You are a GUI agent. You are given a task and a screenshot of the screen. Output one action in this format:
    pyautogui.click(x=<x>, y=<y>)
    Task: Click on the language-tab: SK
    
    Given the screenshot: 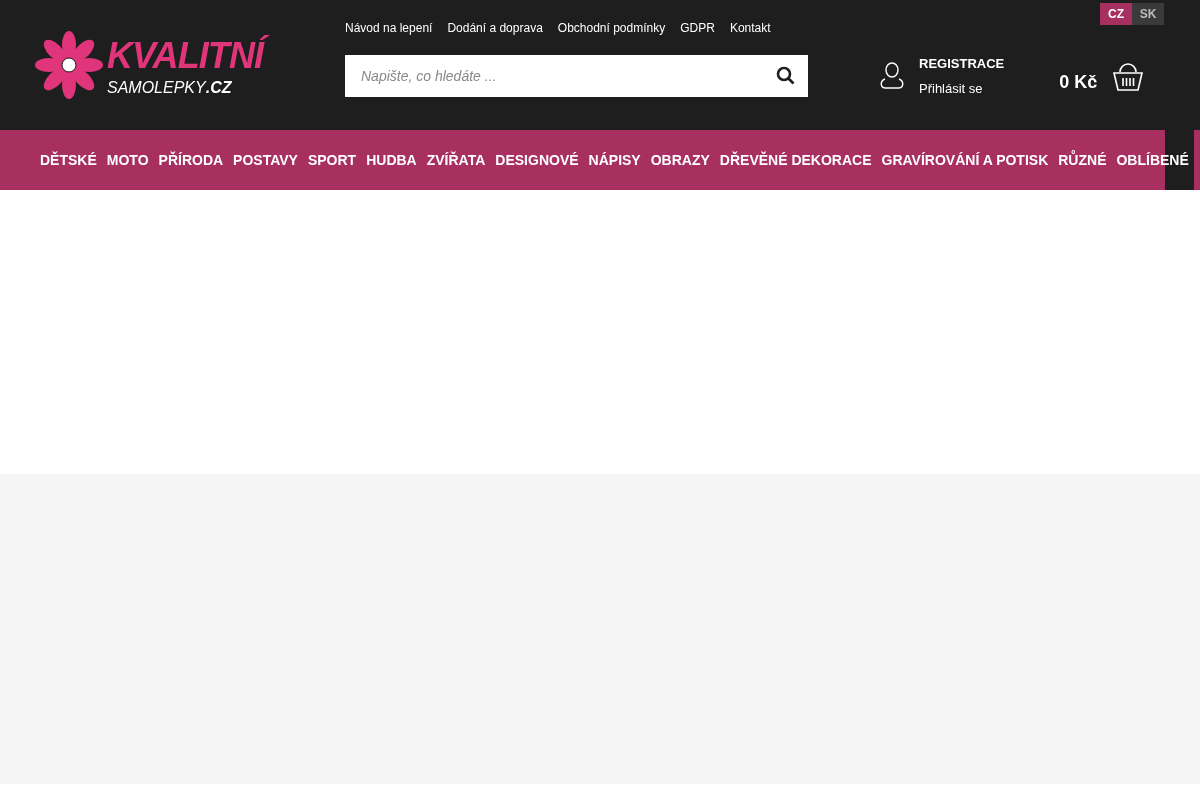 What is the action you would take?
    pyautogui.click(x=1148, y=14)
    